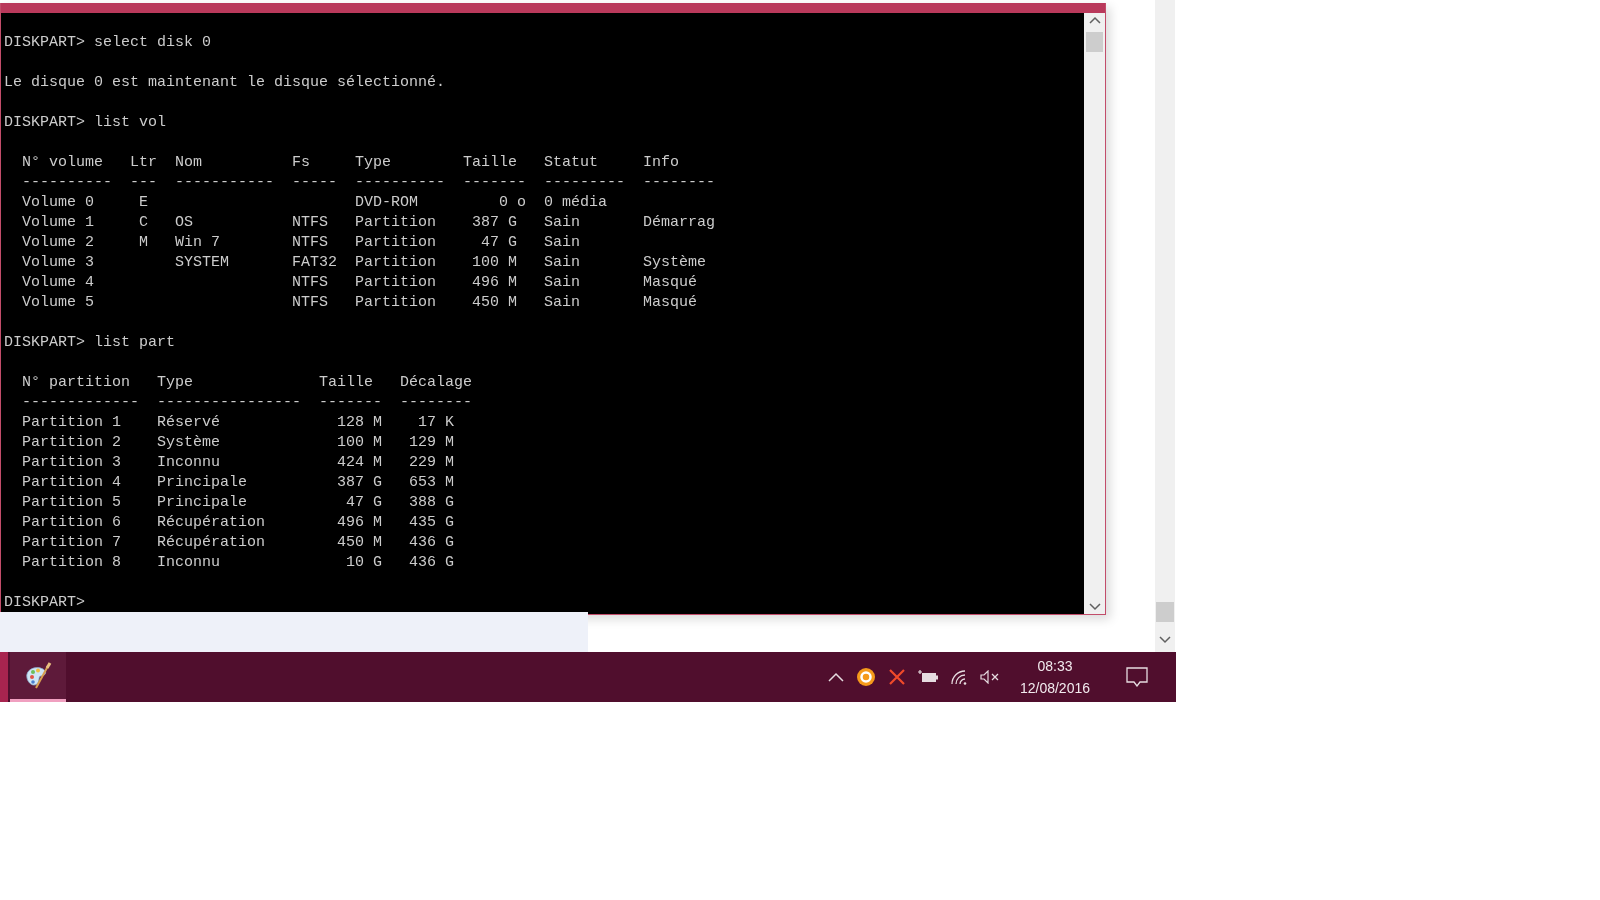 The width and height of the screenshot is (1600, 900). What do you see at coordinates (927, 677) in the screenshot?
I see `battery-icon` at bounding box center [927, 677].